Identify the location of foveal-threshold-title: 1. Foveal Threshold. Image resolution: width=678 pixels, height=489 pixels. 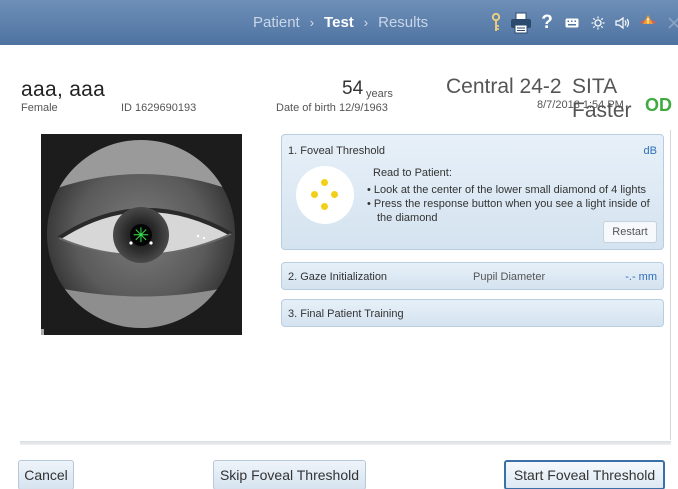
(337, 151).